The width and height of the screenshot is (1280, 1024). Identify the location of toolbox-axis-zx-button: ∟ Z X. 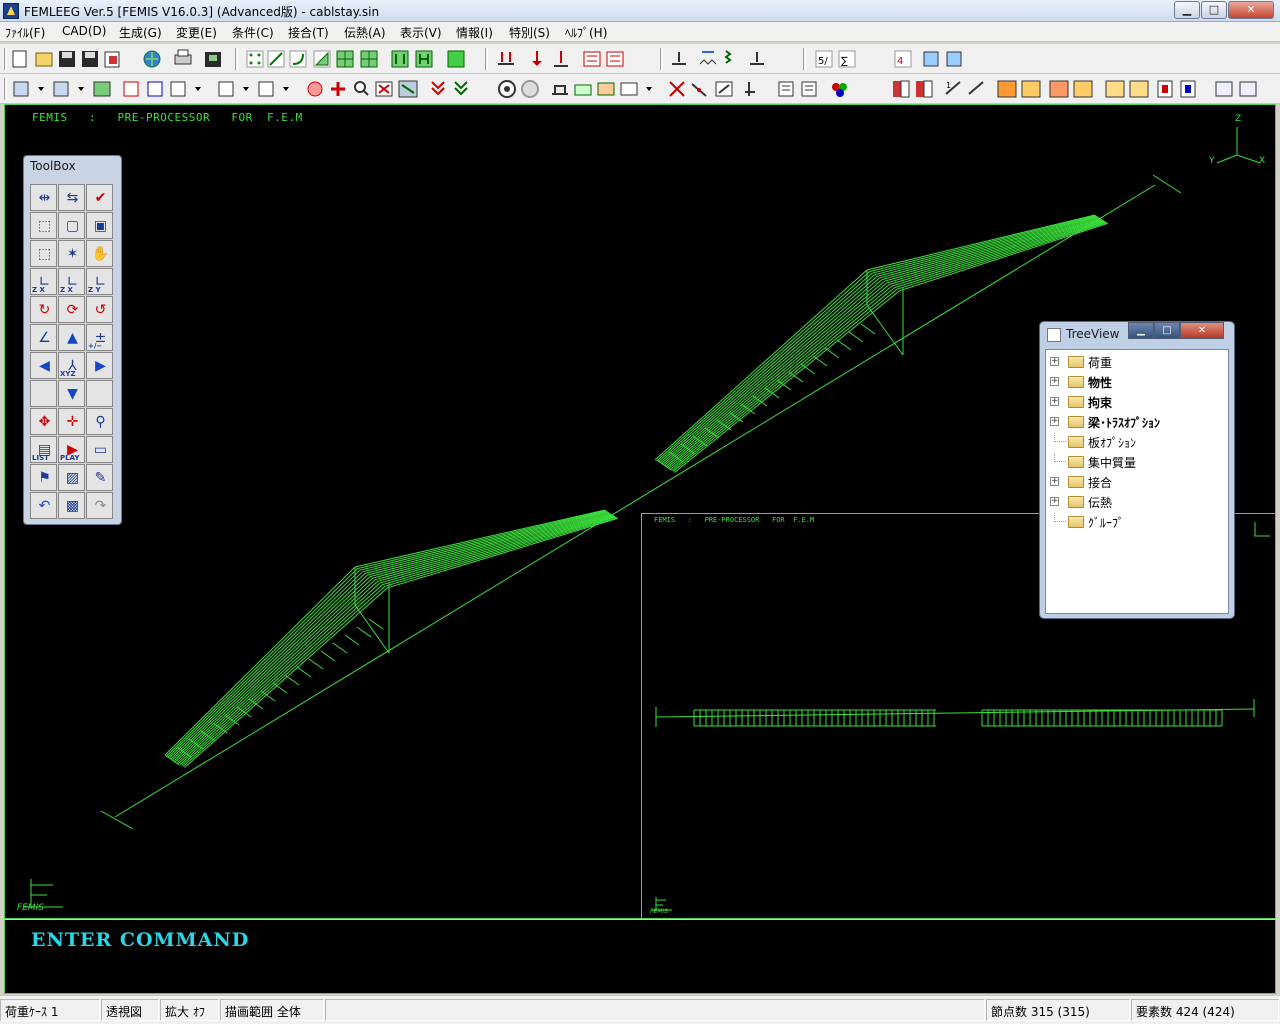
(43, 281).